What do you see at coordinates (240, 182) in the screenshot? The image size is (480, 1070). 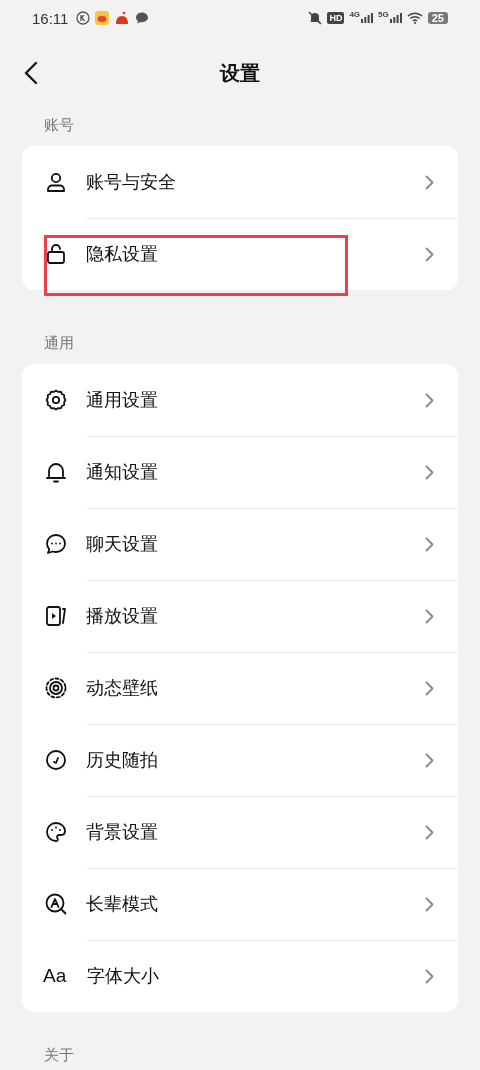 I see `settings-item: 账号与安全` at bounding box center [240, 182].